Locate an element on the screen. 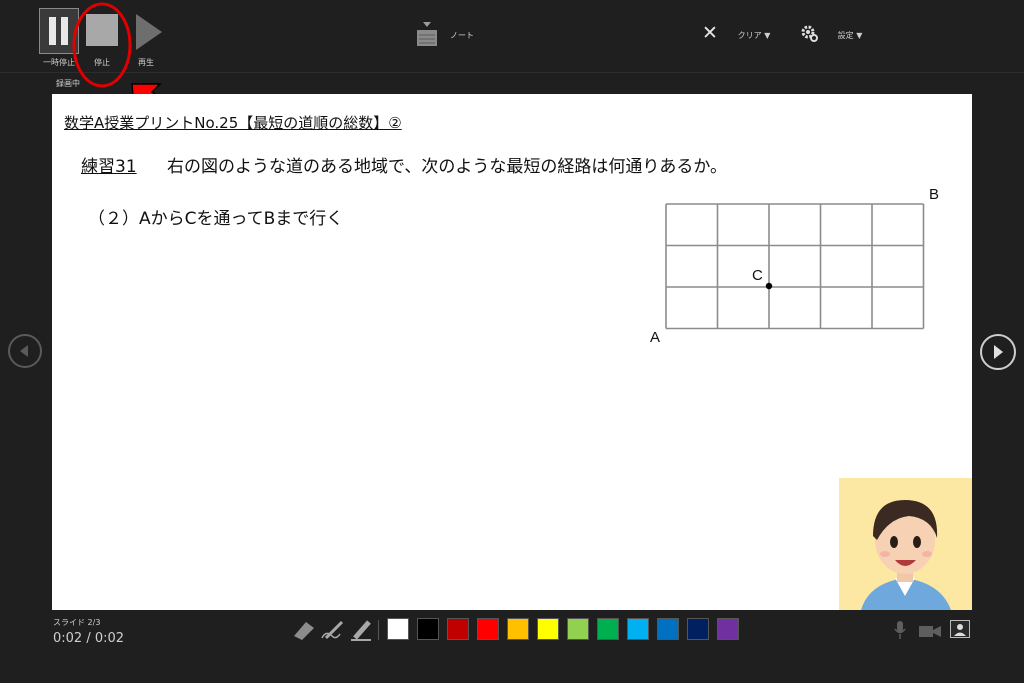 This screenshot has width=1024, height=683. exercise-text: 右の図のような道のある地域で、次のような最短の経路は何通りあるか。 is located at coordinates (447, 167).